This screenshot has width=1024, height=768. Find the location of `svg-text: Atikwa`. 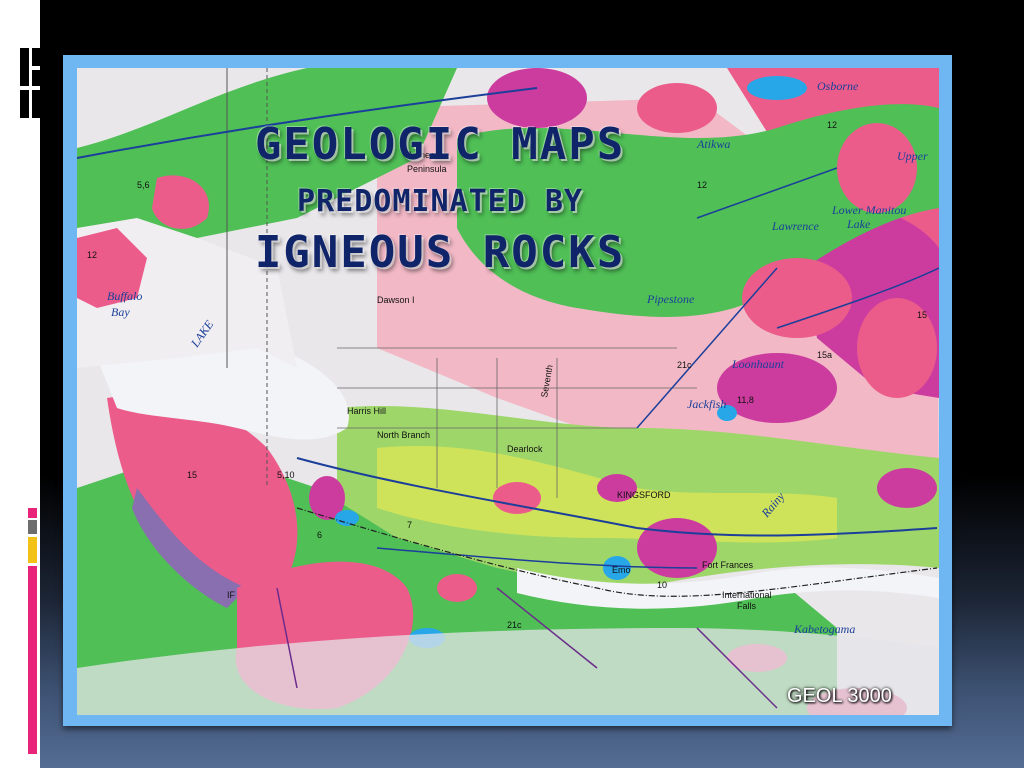

svg-text: Atikwa is located at coordinates (713, 144).